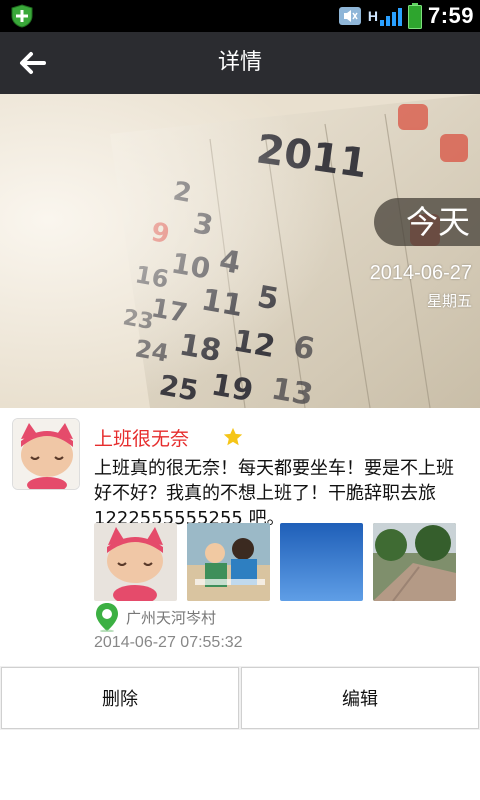 This screenshot has height=800, width=480. What do you see at coordinates (420, 273) in the screenshot?
I see `hero-date: 2014-06-27` at bounding box center [420, 273].